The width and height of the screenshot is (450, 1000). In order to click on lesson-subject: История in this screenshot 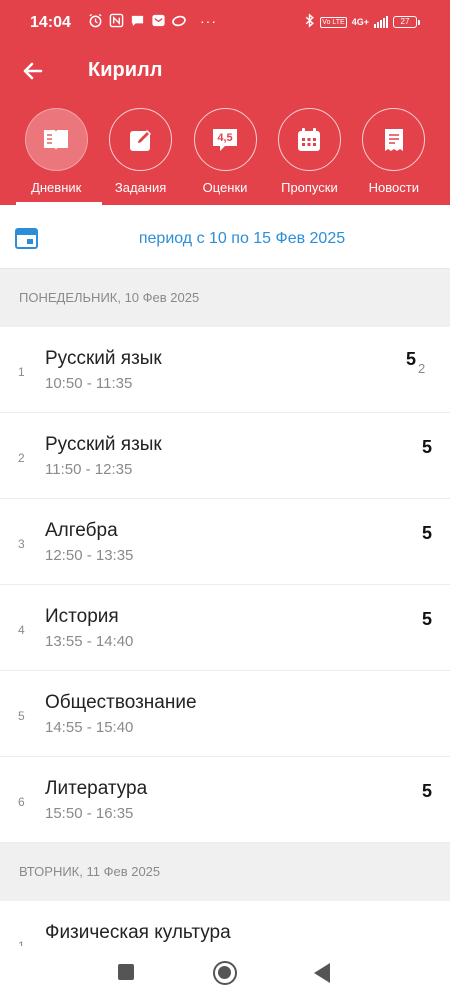, I will do `click(82, 616)`.